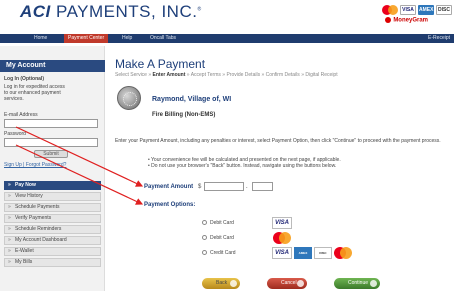 This screenshot has width=454, height=291. I want to click on credit-card-label: Credit Card, so click(223, 253).